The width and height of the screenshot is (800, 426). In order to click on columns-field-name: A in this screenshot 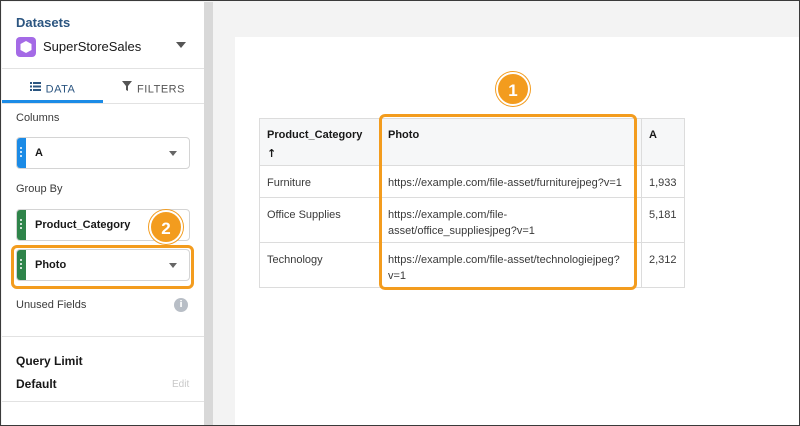, I will do `click(39, 153)`.